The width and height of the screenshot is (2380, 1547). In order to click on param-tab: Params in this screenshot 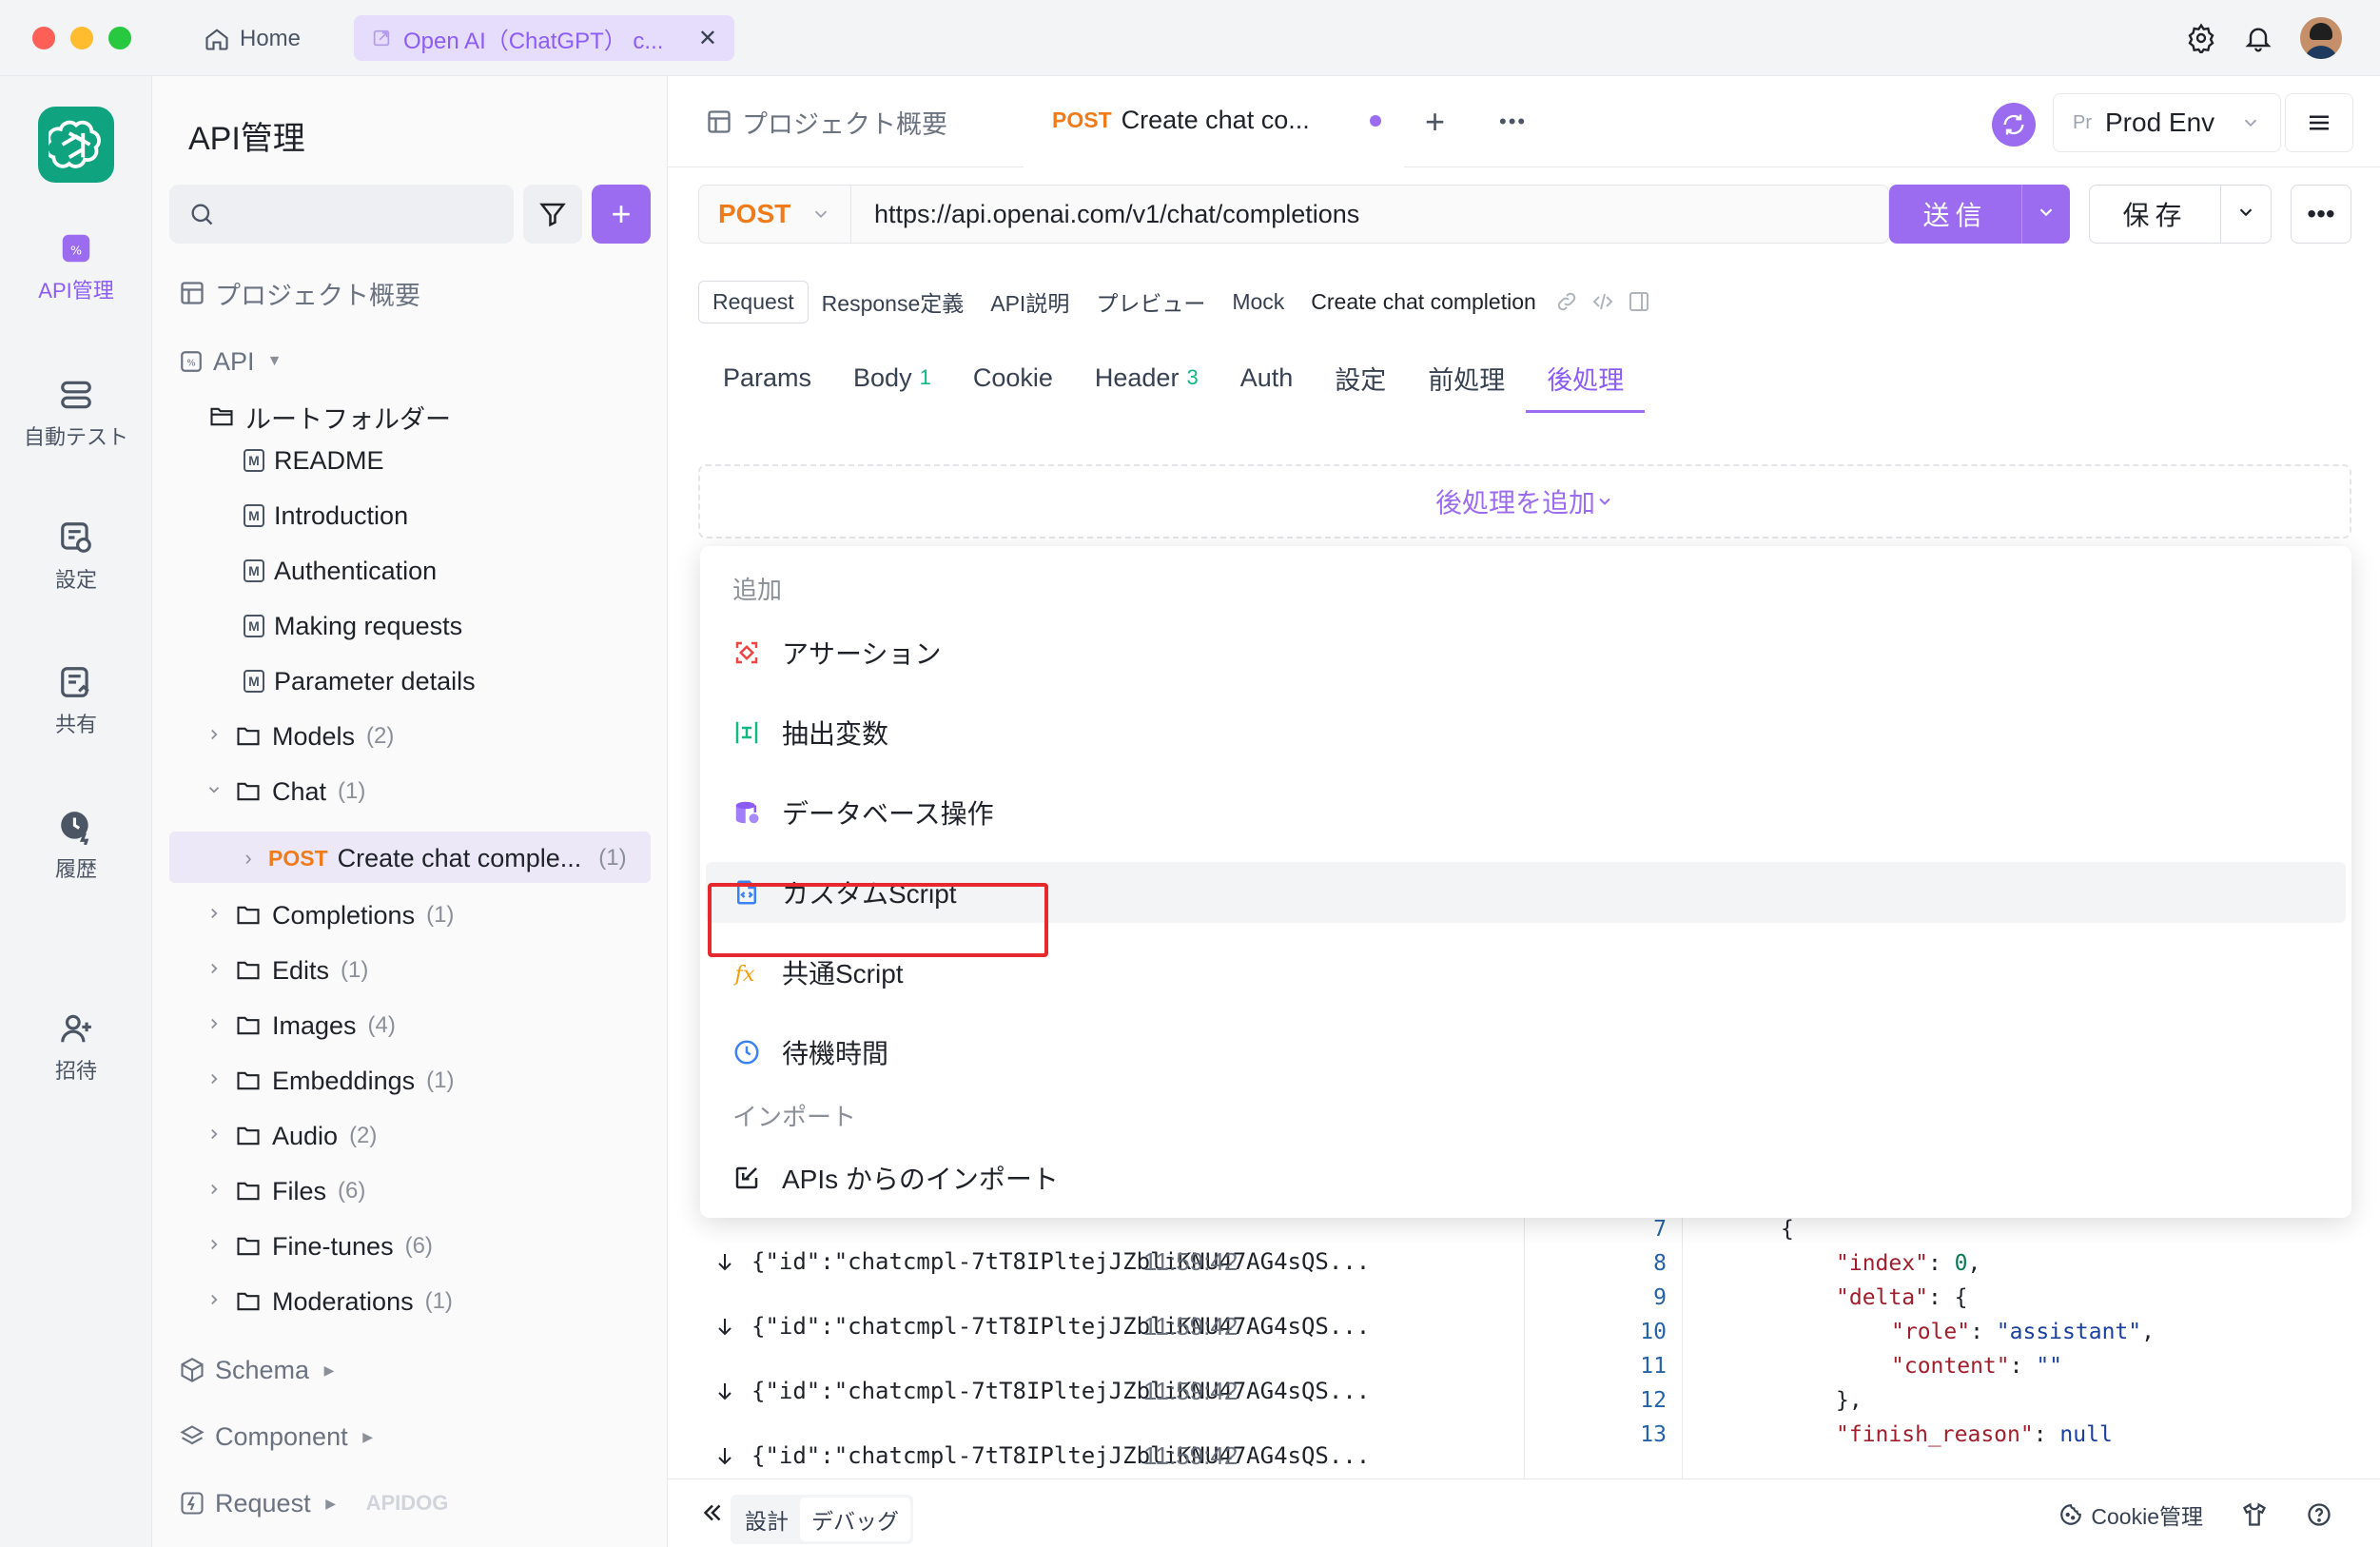, I will do `click(767, 378)`.